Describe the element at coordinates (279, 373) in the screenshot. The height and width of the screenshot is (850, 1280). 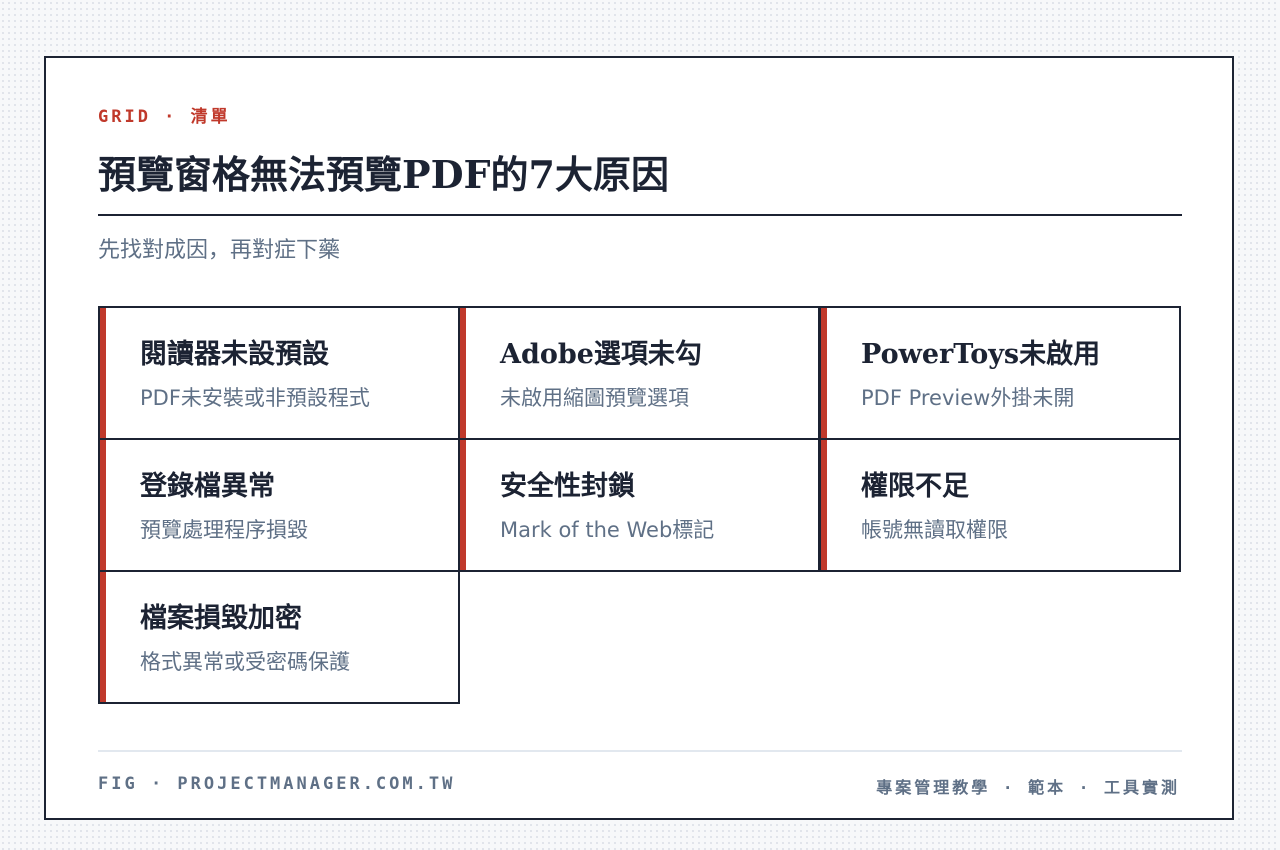
I see `reason-card-1: 閱讀器未設預設 PDF未安裝或非預設程式` at that location.